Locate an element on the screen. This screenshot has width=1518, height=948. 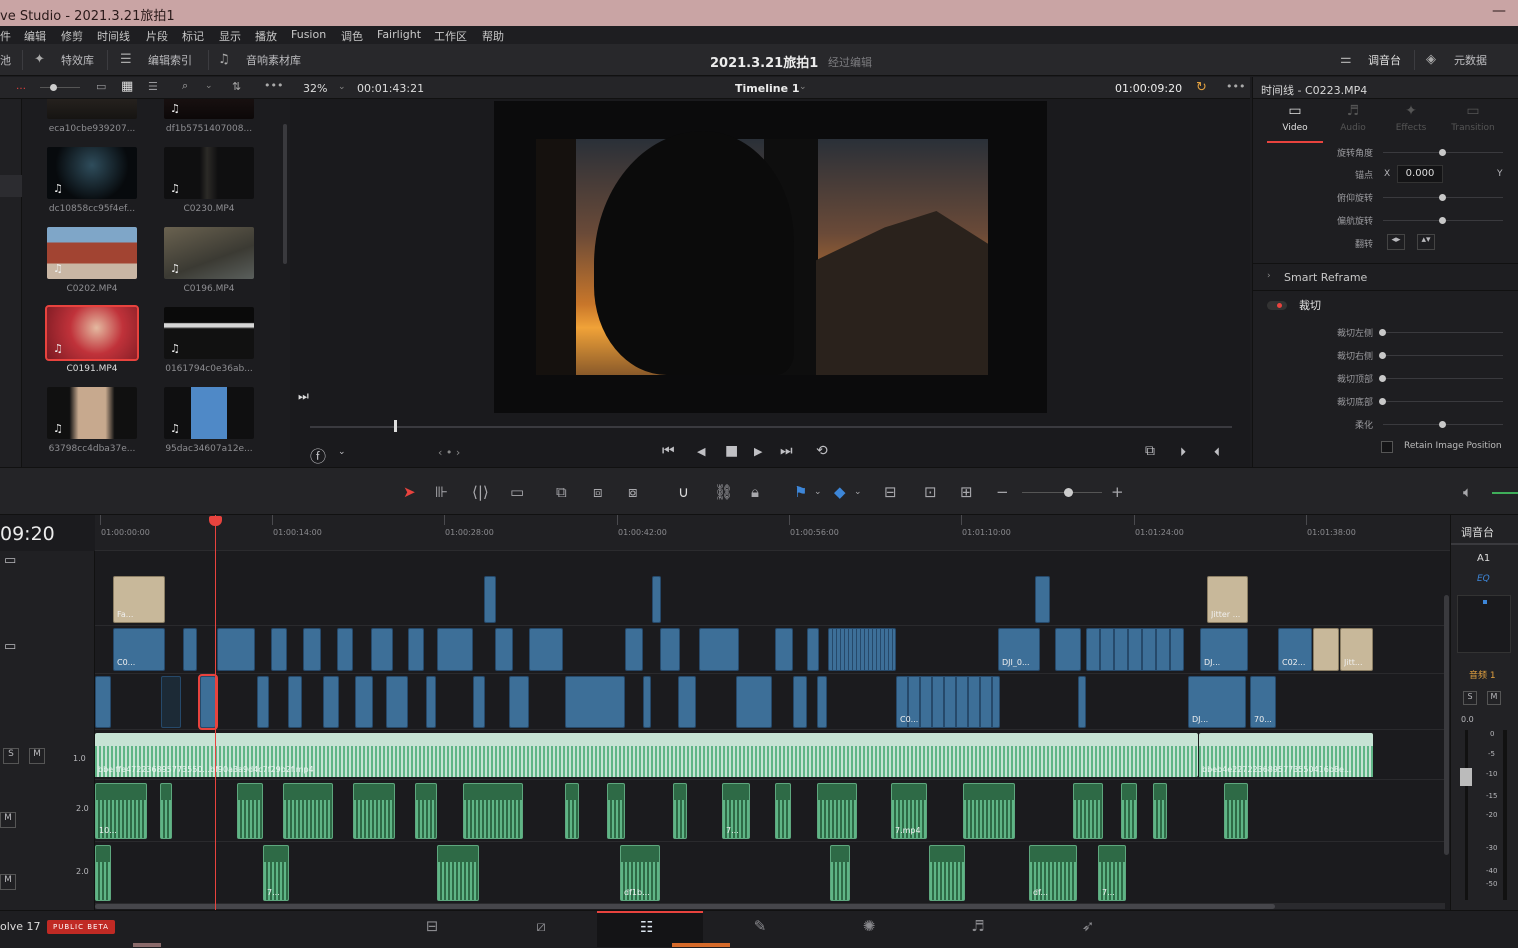
scrubber-handle is located at coordinates (395, 426).